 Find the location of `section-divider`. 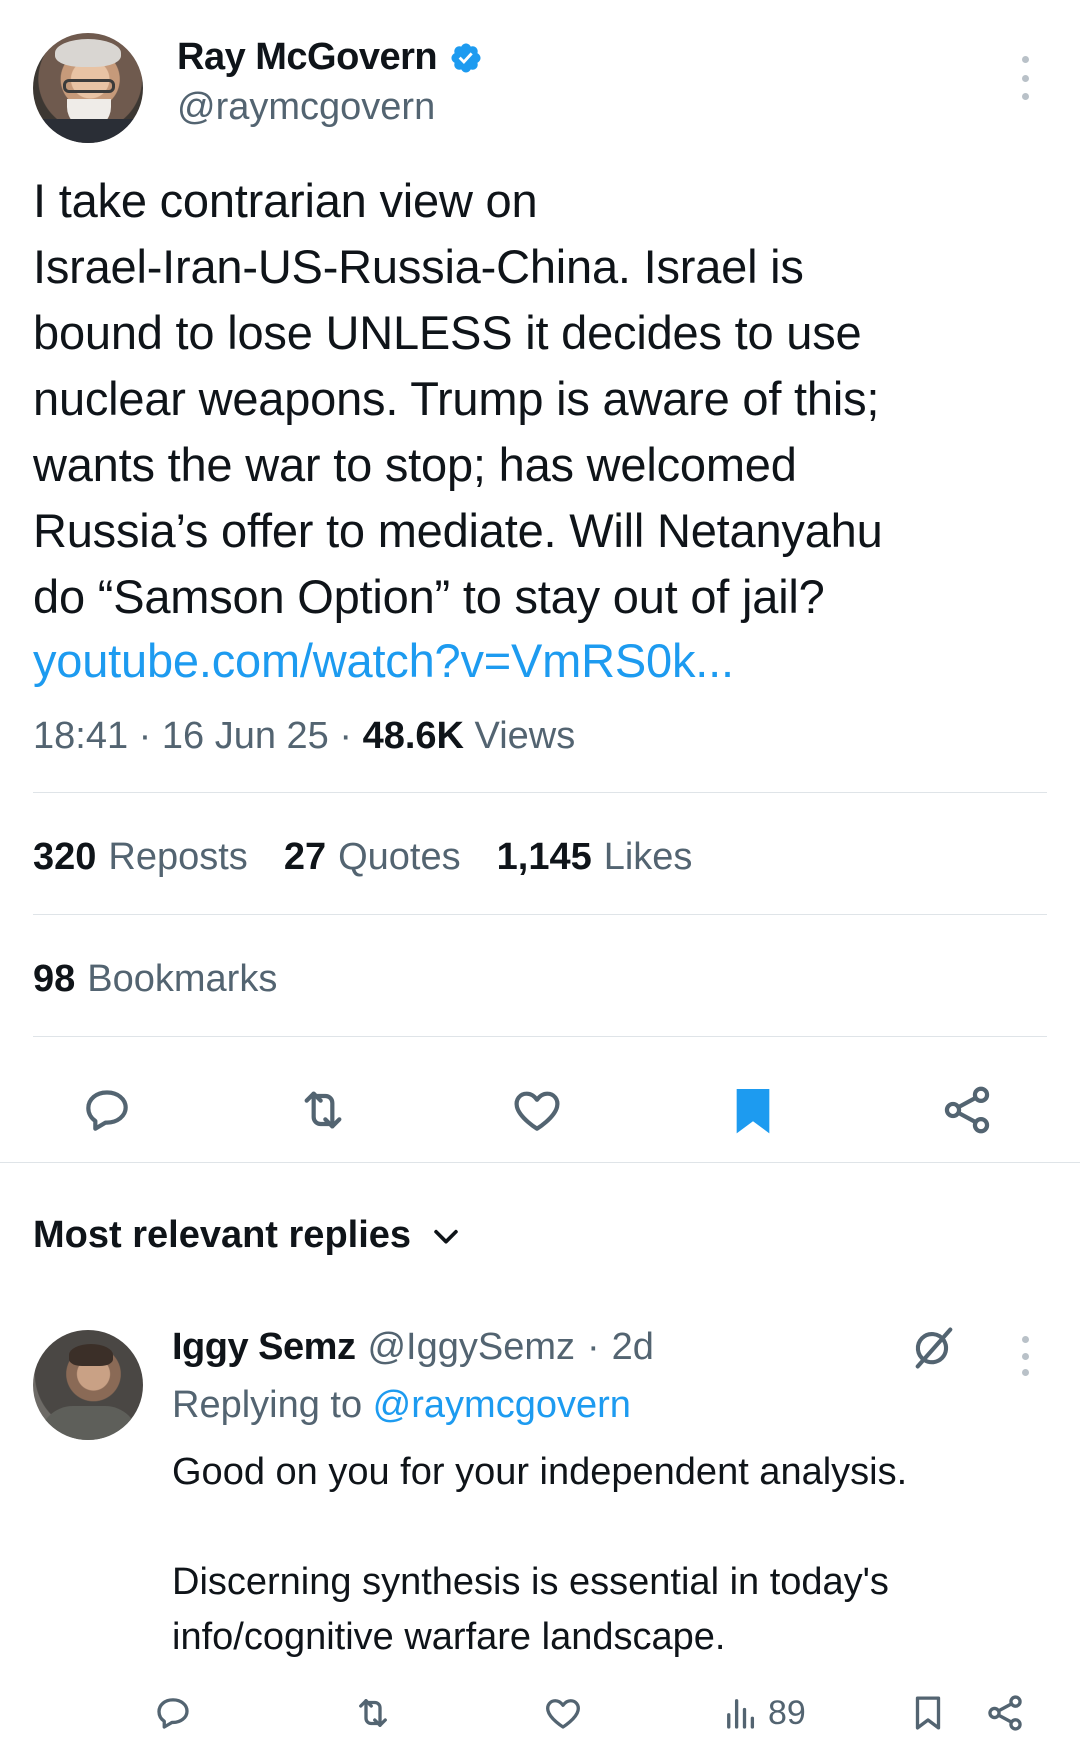

section-divider is located at coordinates (540, 1162).